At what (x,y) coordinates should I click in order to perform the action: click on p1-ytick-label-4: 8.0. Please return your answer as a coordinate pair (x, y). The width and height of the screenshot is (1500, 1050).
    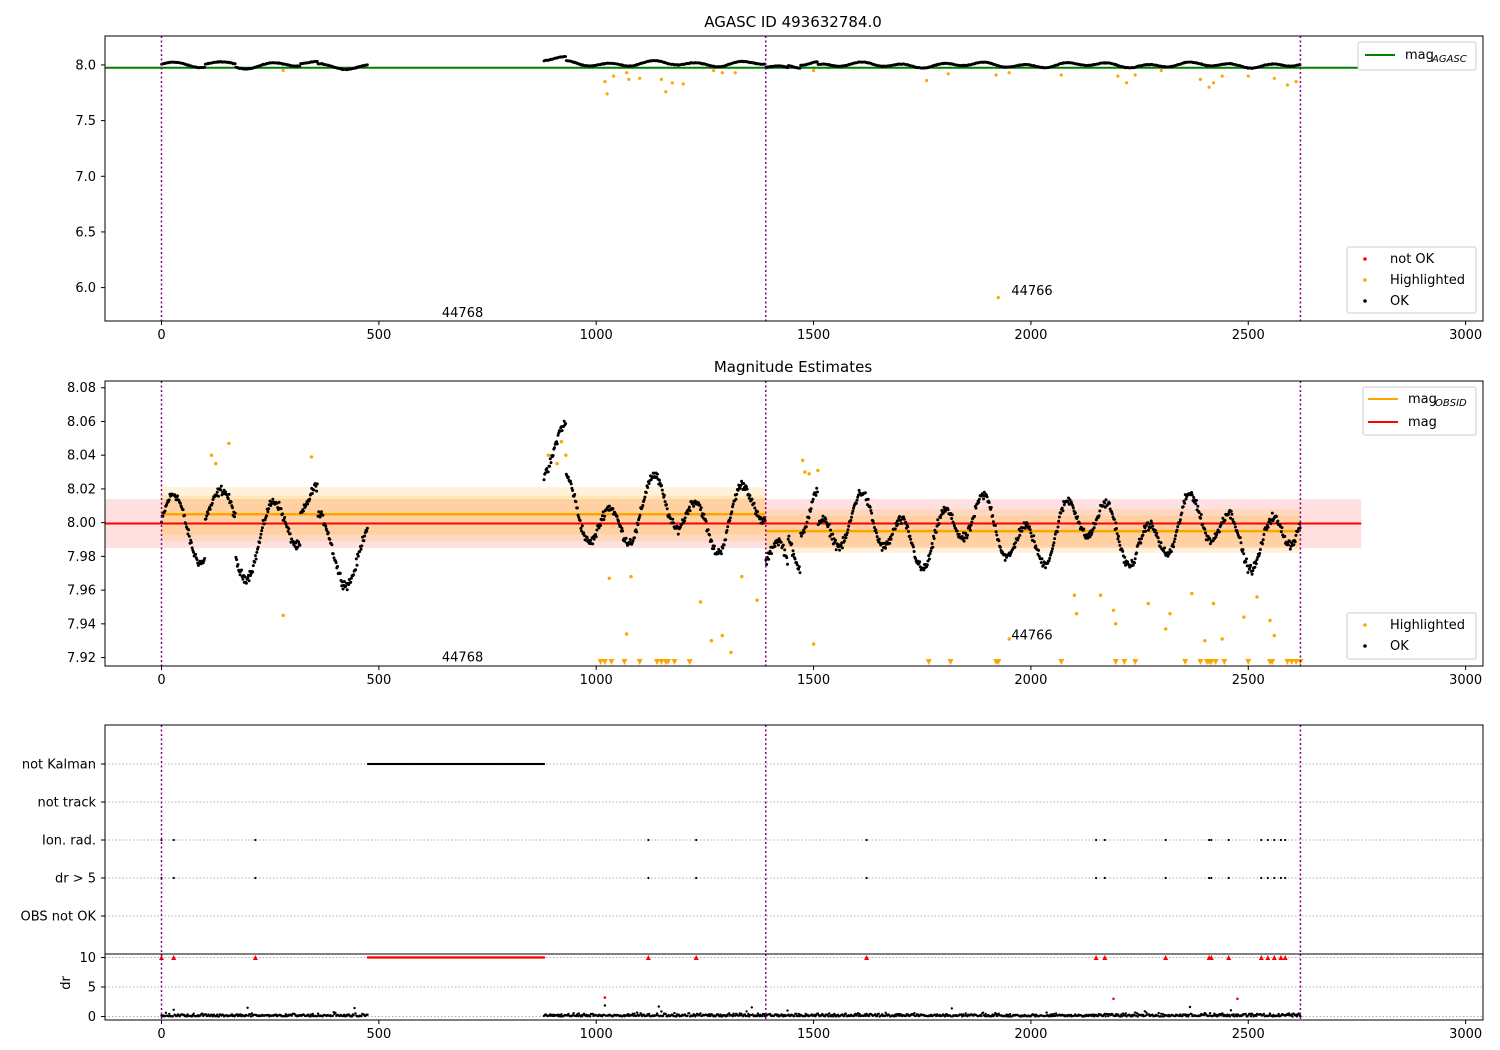
    Looking at the image, I should click on (85, 65).